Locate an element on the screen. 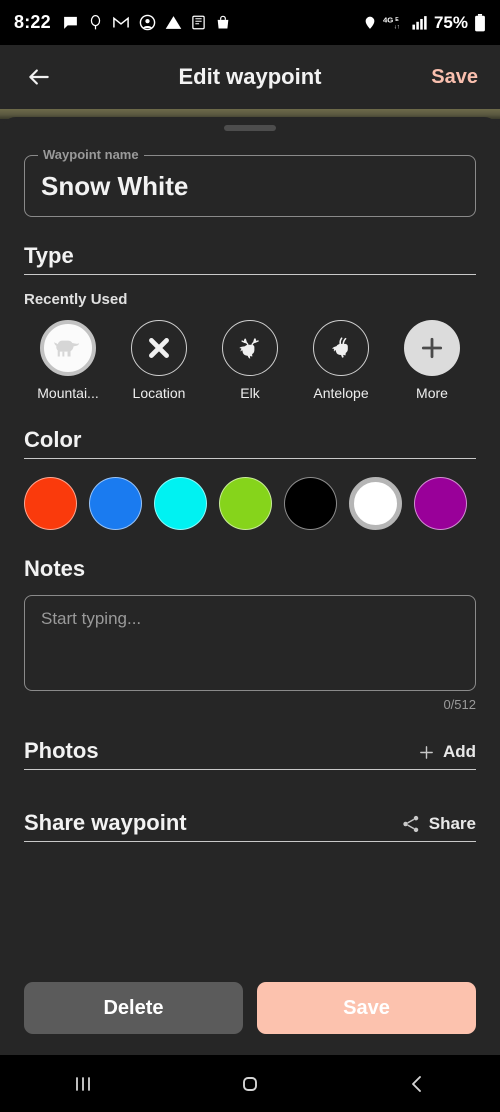 The width and height of the screenshot is (500, 1112). recently-used-label: Recently Used is located at coordinates (76, 299).